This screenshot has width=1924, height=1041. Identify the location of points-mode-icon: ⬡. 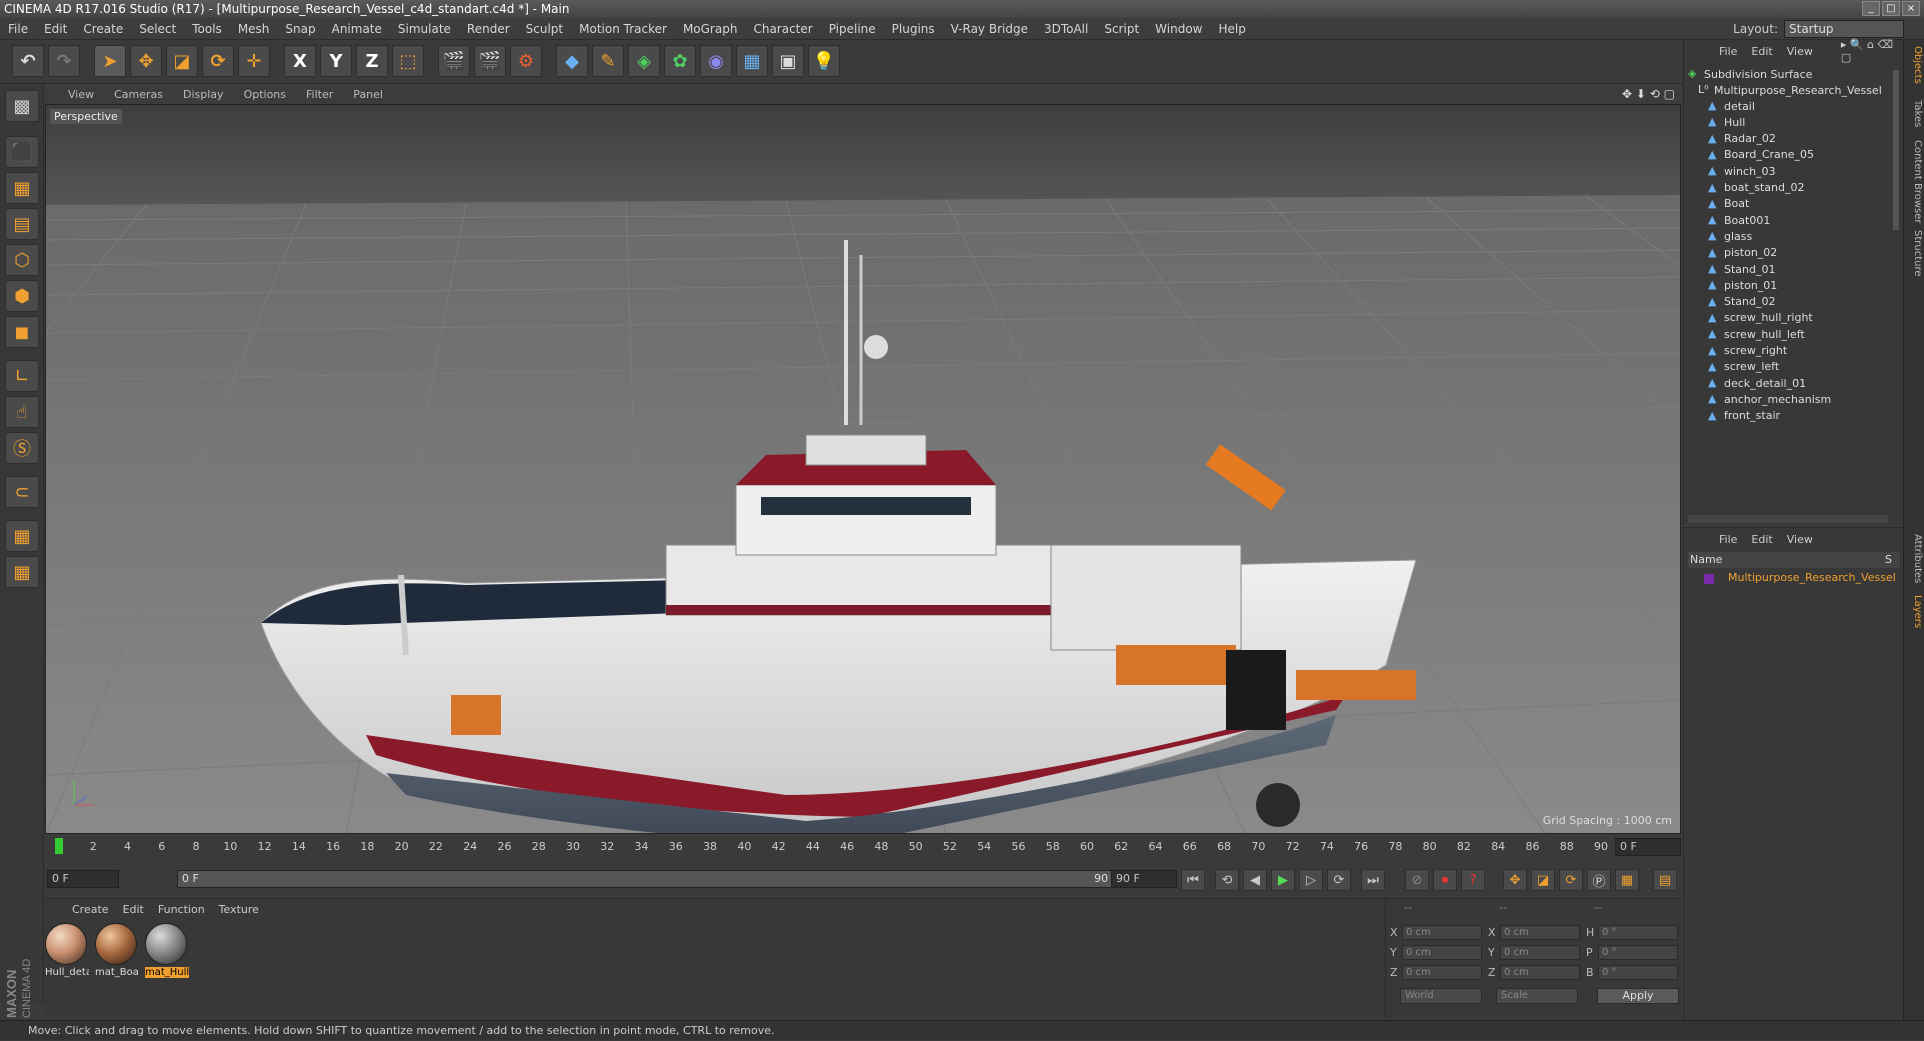
(22, 260).